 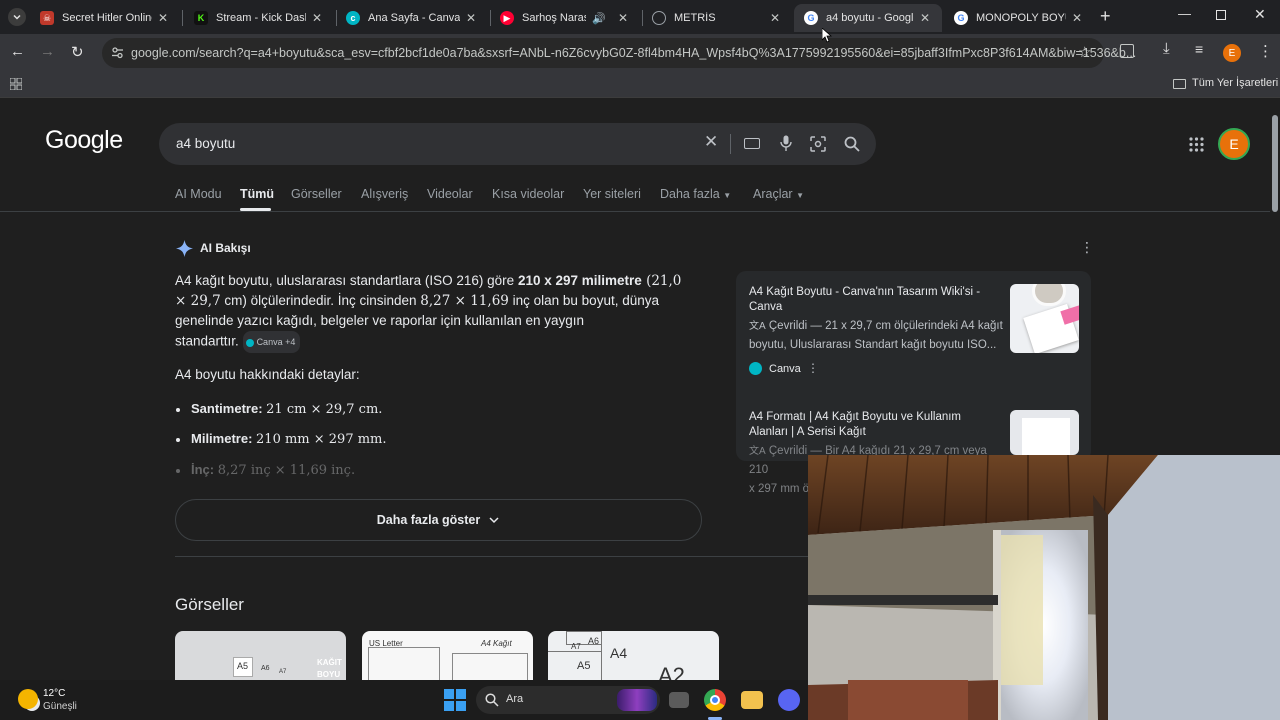 I want to click on image-result: A5 A6 A7 KAĞIT BOYU, so click(x=260, y=655).